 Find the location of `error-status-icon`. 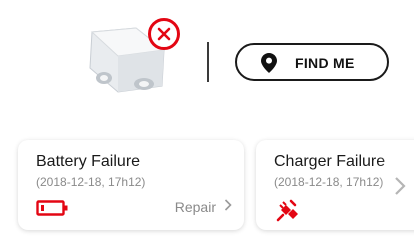

error-status-icon is located at coordinates (164, 34).